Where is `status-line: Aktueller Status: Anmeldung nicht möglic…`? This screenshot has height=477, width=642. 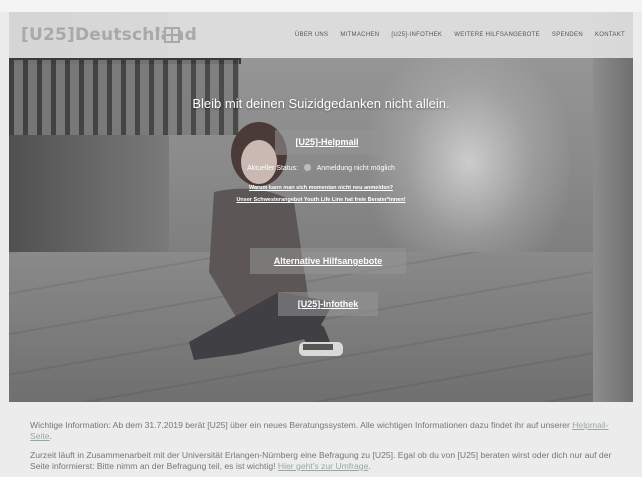 status-line: Aktueller Status: Anmeldung nicht möglic… is located at coordinates (321, 168).